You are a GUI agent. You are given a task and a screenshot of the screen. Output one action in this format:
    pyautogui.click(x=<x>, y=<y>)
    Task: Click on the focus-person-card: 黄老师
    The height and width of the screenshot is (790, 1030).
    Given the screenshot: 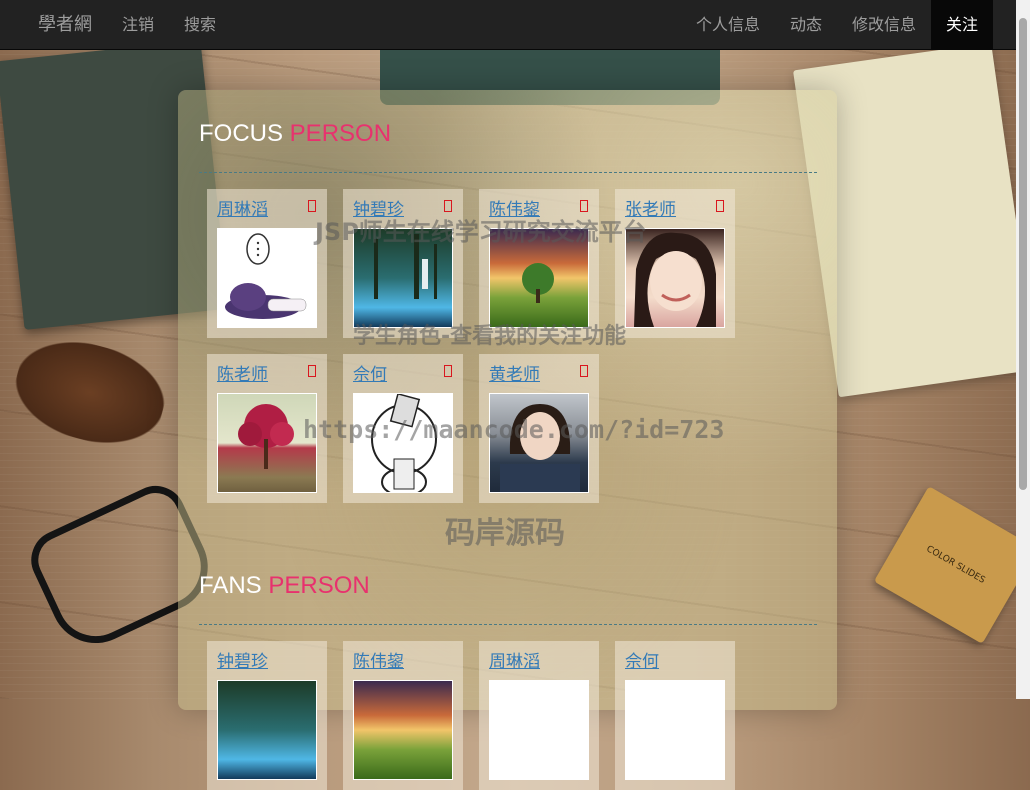 What is the action you would take?
    pyautogui.click(x=539, y=428)
    